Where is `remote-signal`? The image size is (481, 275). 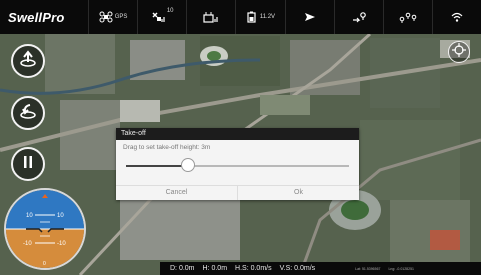 remote-signal is located at coordinates (210, 17).